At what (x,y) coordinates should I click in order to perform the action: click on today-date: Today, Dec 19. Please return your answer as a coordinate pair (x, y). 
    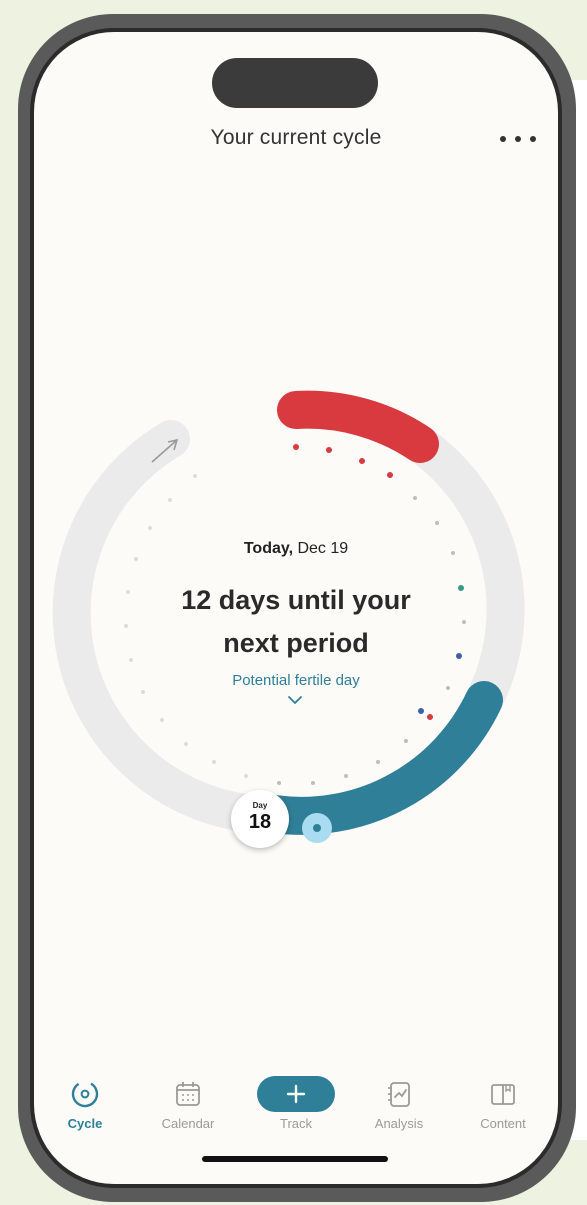
    Looking at the image, I should click on (296, 549).